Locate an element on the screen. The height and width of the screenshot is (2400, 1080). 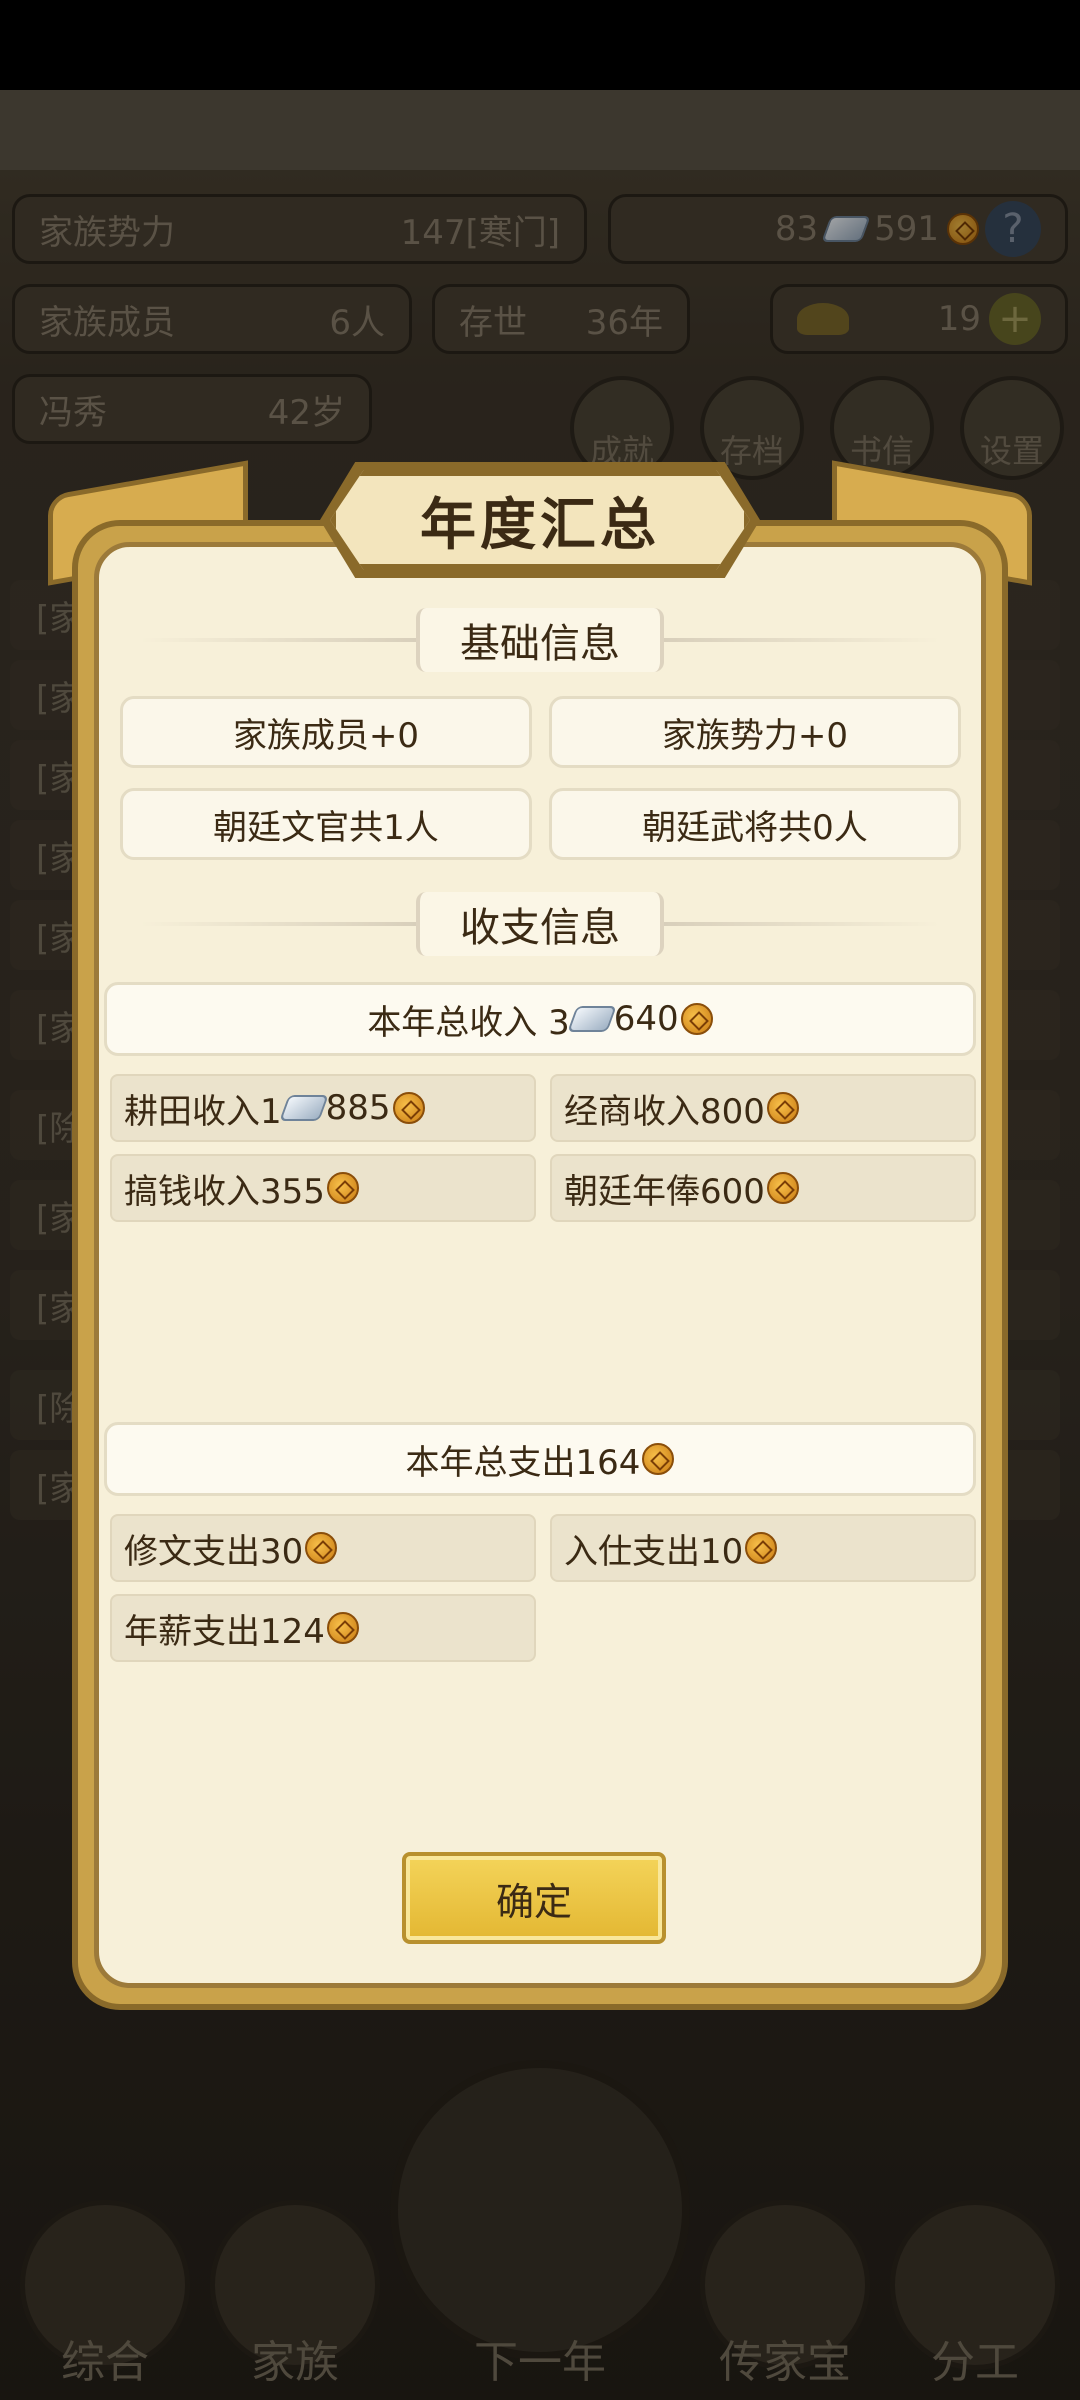
salary-expense: 年薪支出124 is located at coordinates (323, 1628).